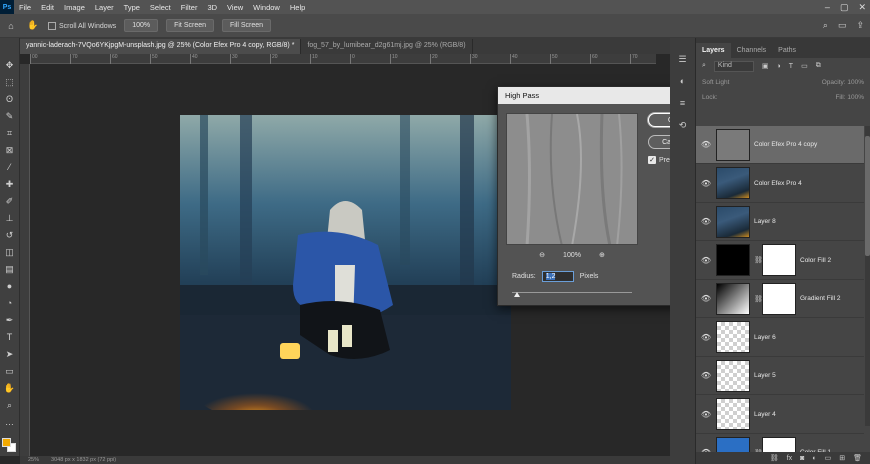 The width and height of the screenshot is (870, 464). Describe the element at coordinates (74, 7) in the screenshot. I see `menu-item-image: Image` at that location.